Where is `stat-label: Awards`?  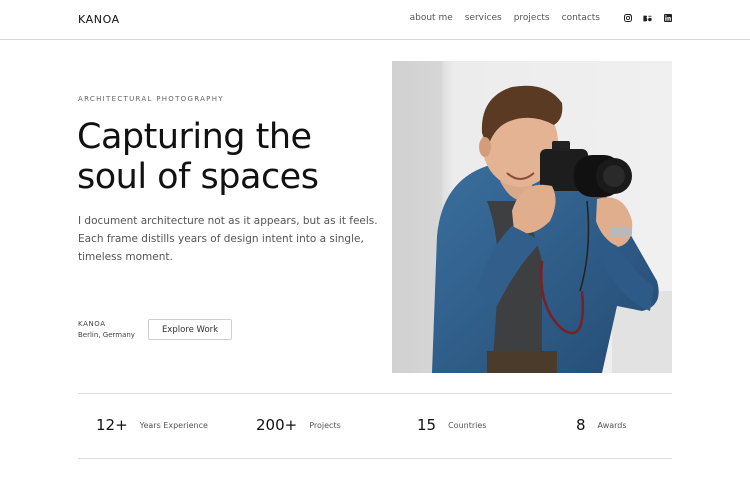
stat-label: Awards is located at coordinates (612, 425).